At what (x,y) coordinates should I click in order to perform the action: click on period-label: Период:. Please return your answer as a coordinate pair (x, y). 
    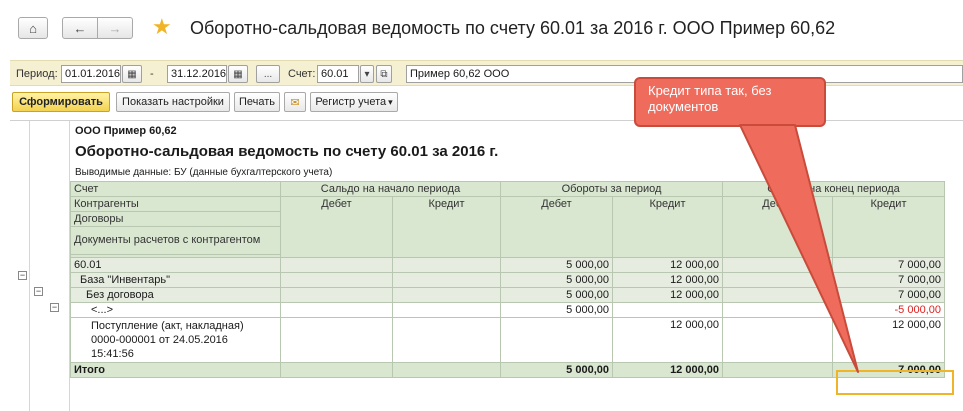
    Looking at the image, I should click on (37, 74).